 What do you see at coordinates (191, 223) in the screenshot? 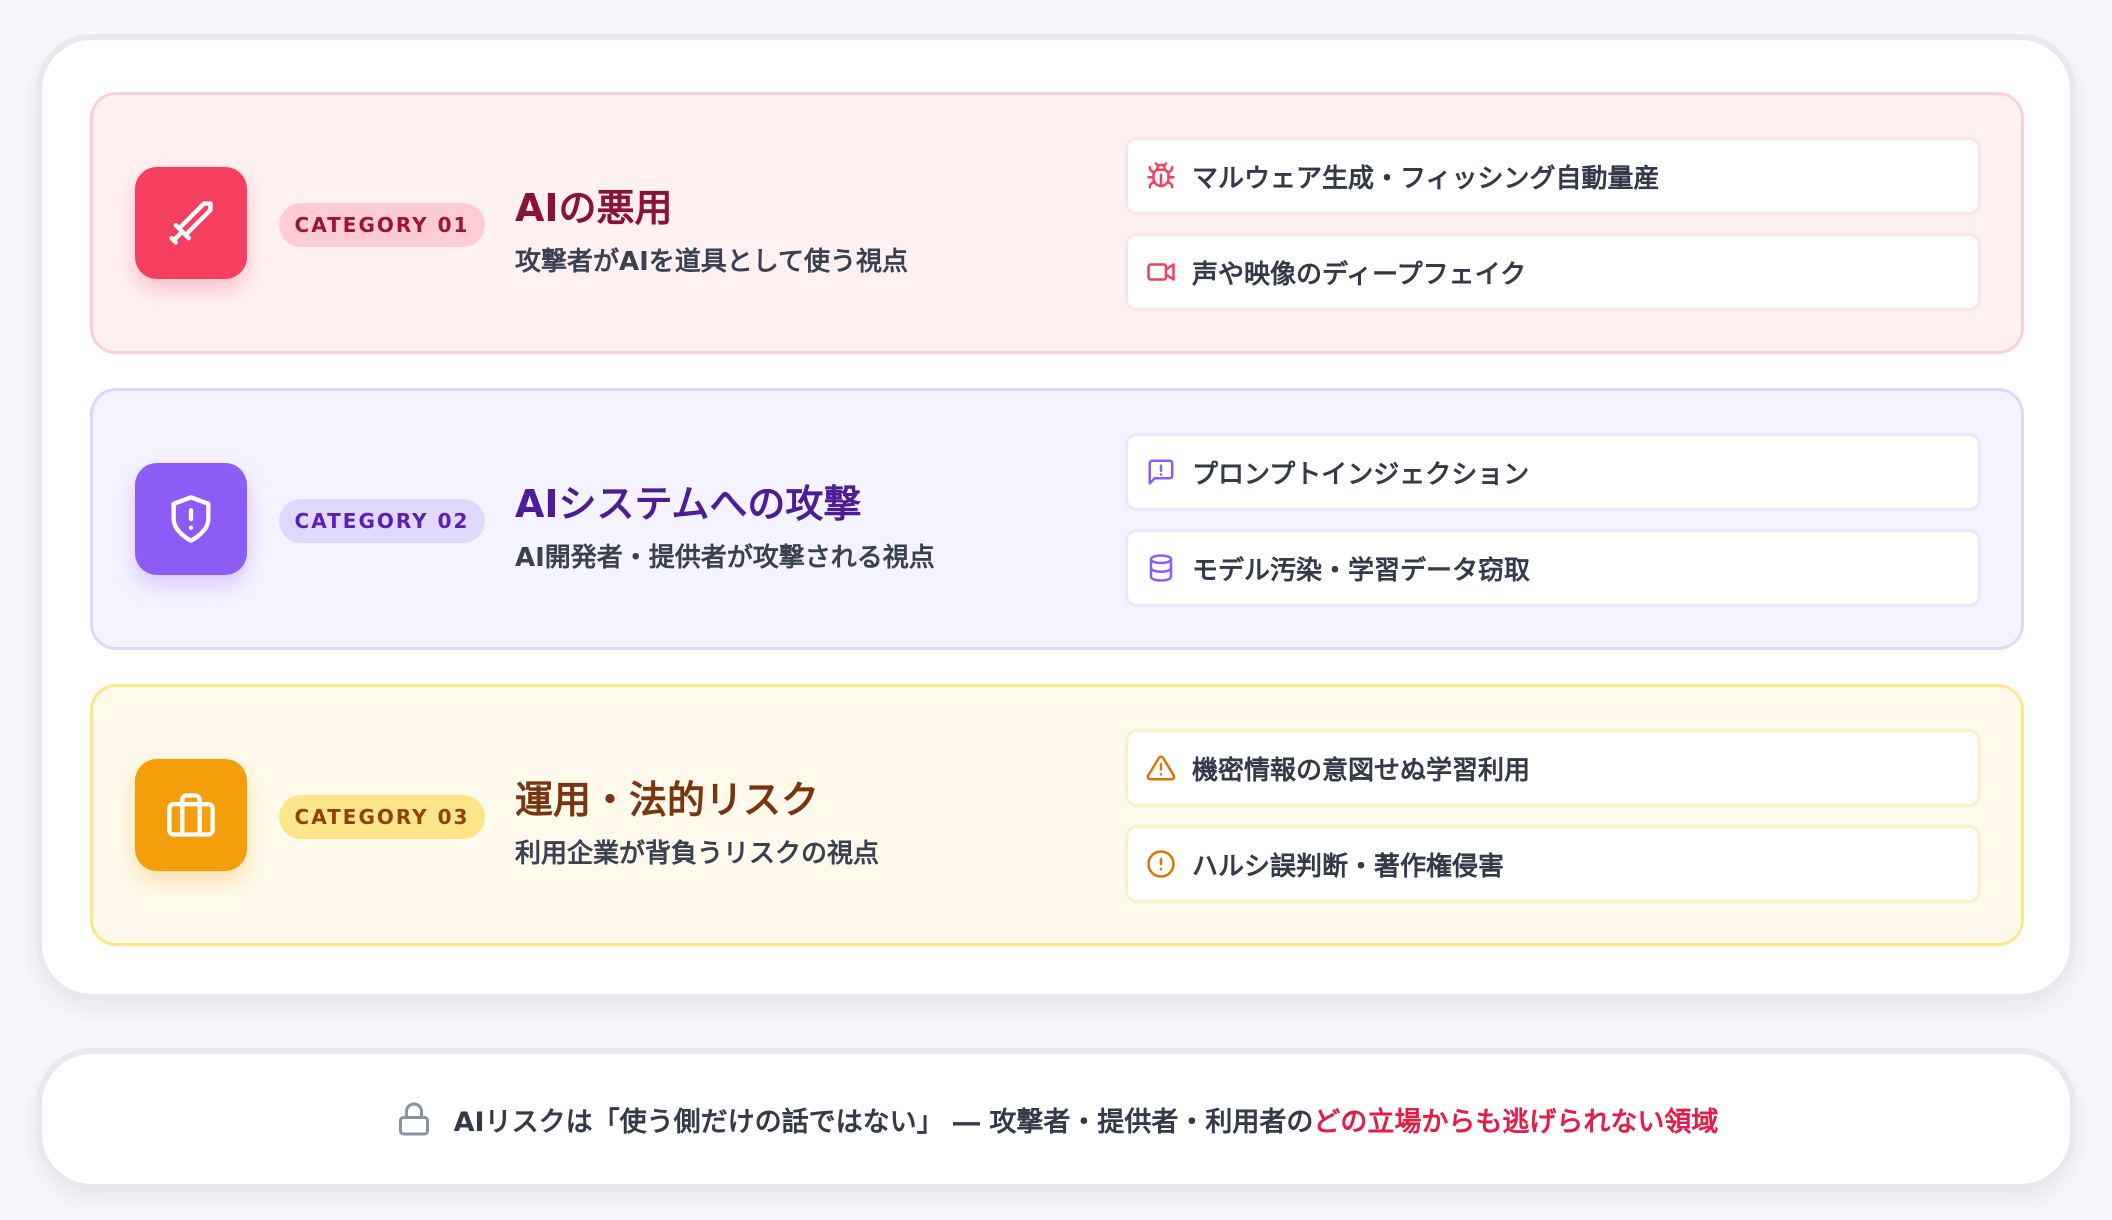
I see `sword-icon` at bounding box center [191, 223].